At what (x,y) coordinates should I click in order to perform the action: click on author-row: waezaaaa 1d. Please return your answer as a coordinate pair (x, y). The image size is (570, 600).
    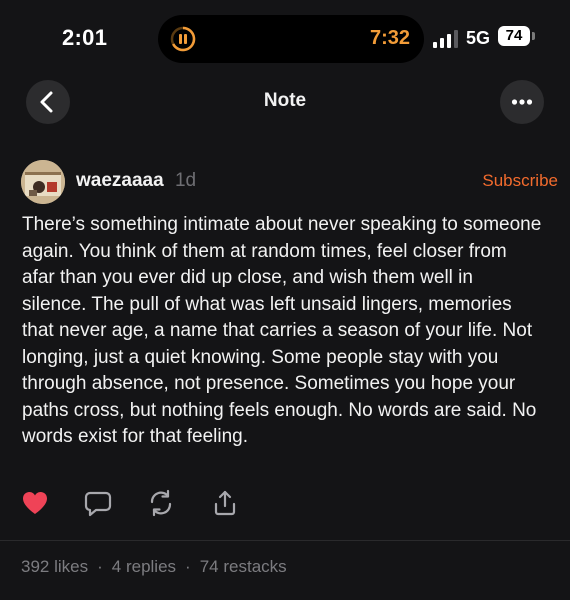
    Looking at the image, I should click on (136, 181).